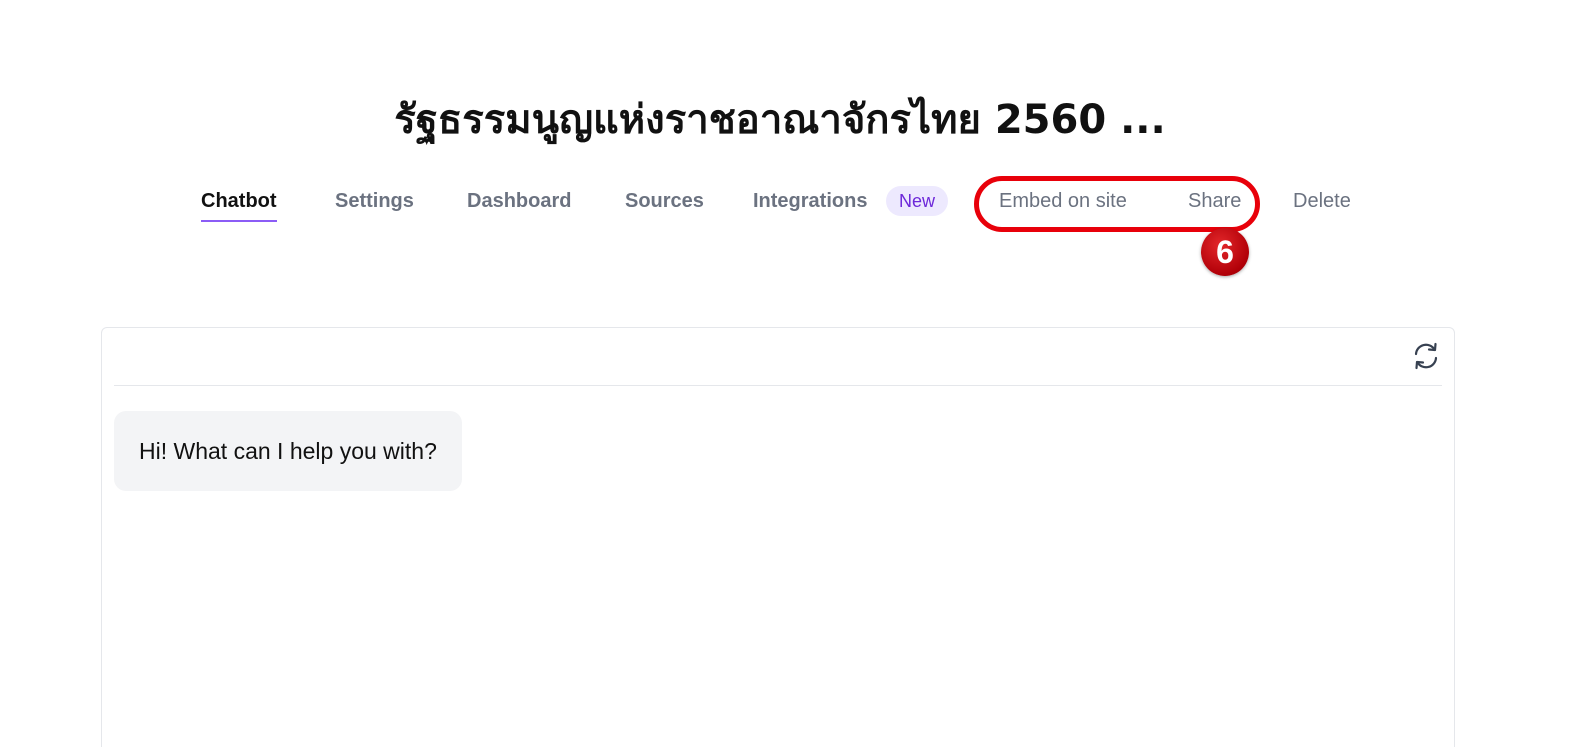  What do you see at coordinates (778, 357) in the screenshot?
I see `chat-header` at bounding box center [778, 357].